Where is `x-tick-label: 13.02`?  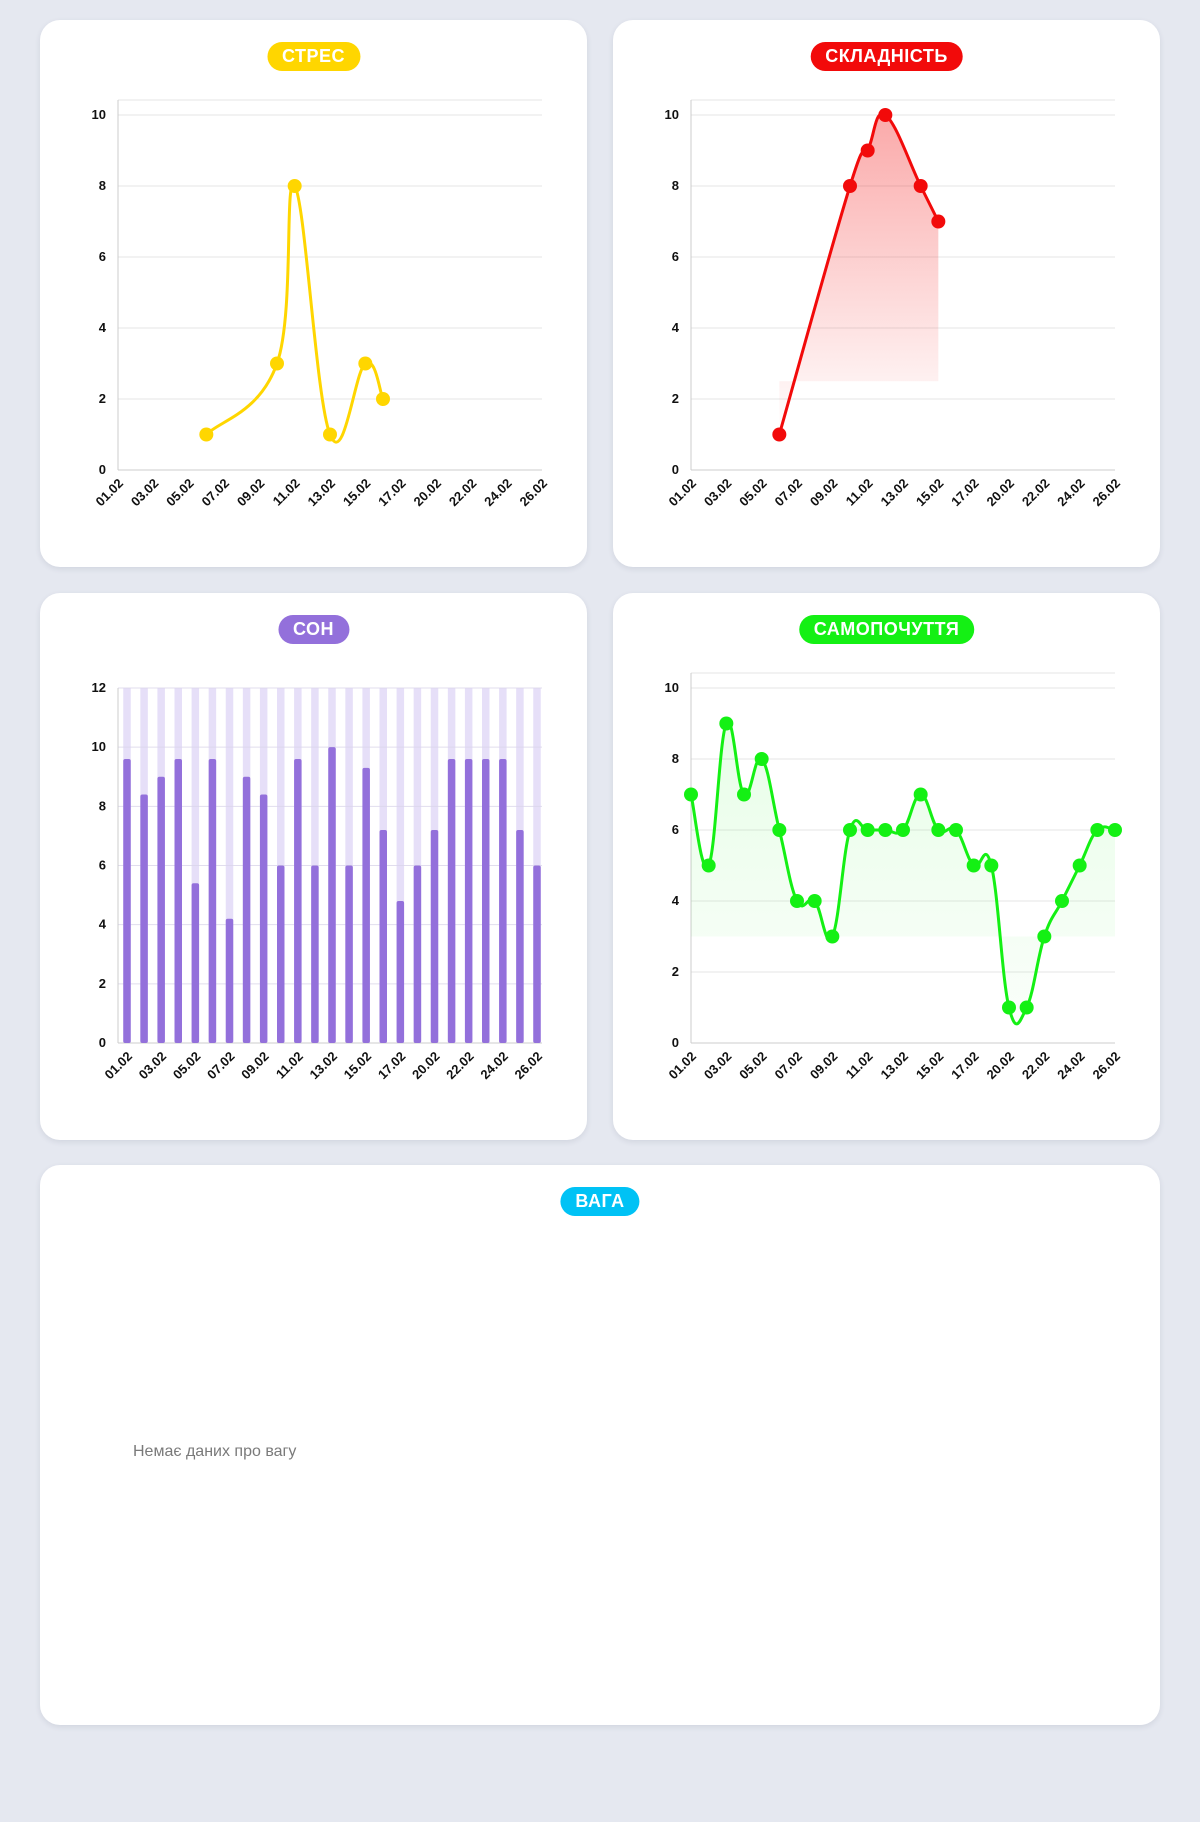
x-tick-label: 13.02 is located at coordinates (895, 493).